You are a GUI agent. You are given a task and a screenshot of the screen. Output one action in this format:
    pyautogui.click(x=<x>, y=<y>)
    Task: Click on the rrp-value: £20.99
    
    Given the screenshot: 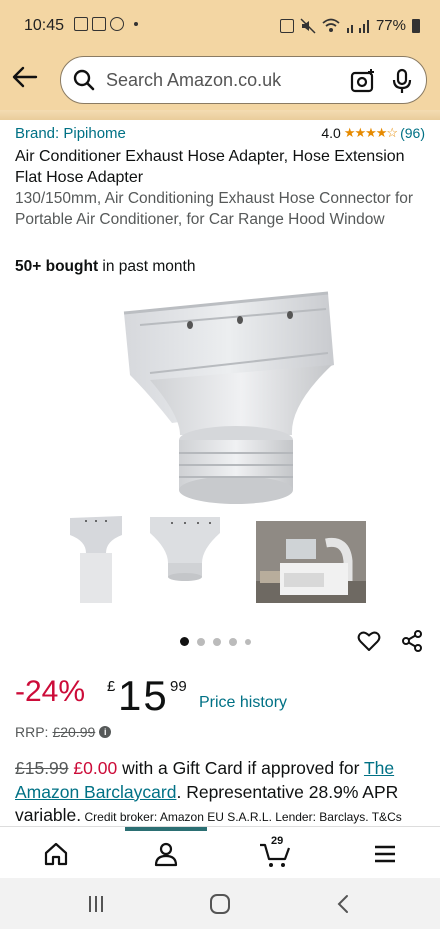 What is the action you would take?
    pyautogui.click(x=74, y=732)
    